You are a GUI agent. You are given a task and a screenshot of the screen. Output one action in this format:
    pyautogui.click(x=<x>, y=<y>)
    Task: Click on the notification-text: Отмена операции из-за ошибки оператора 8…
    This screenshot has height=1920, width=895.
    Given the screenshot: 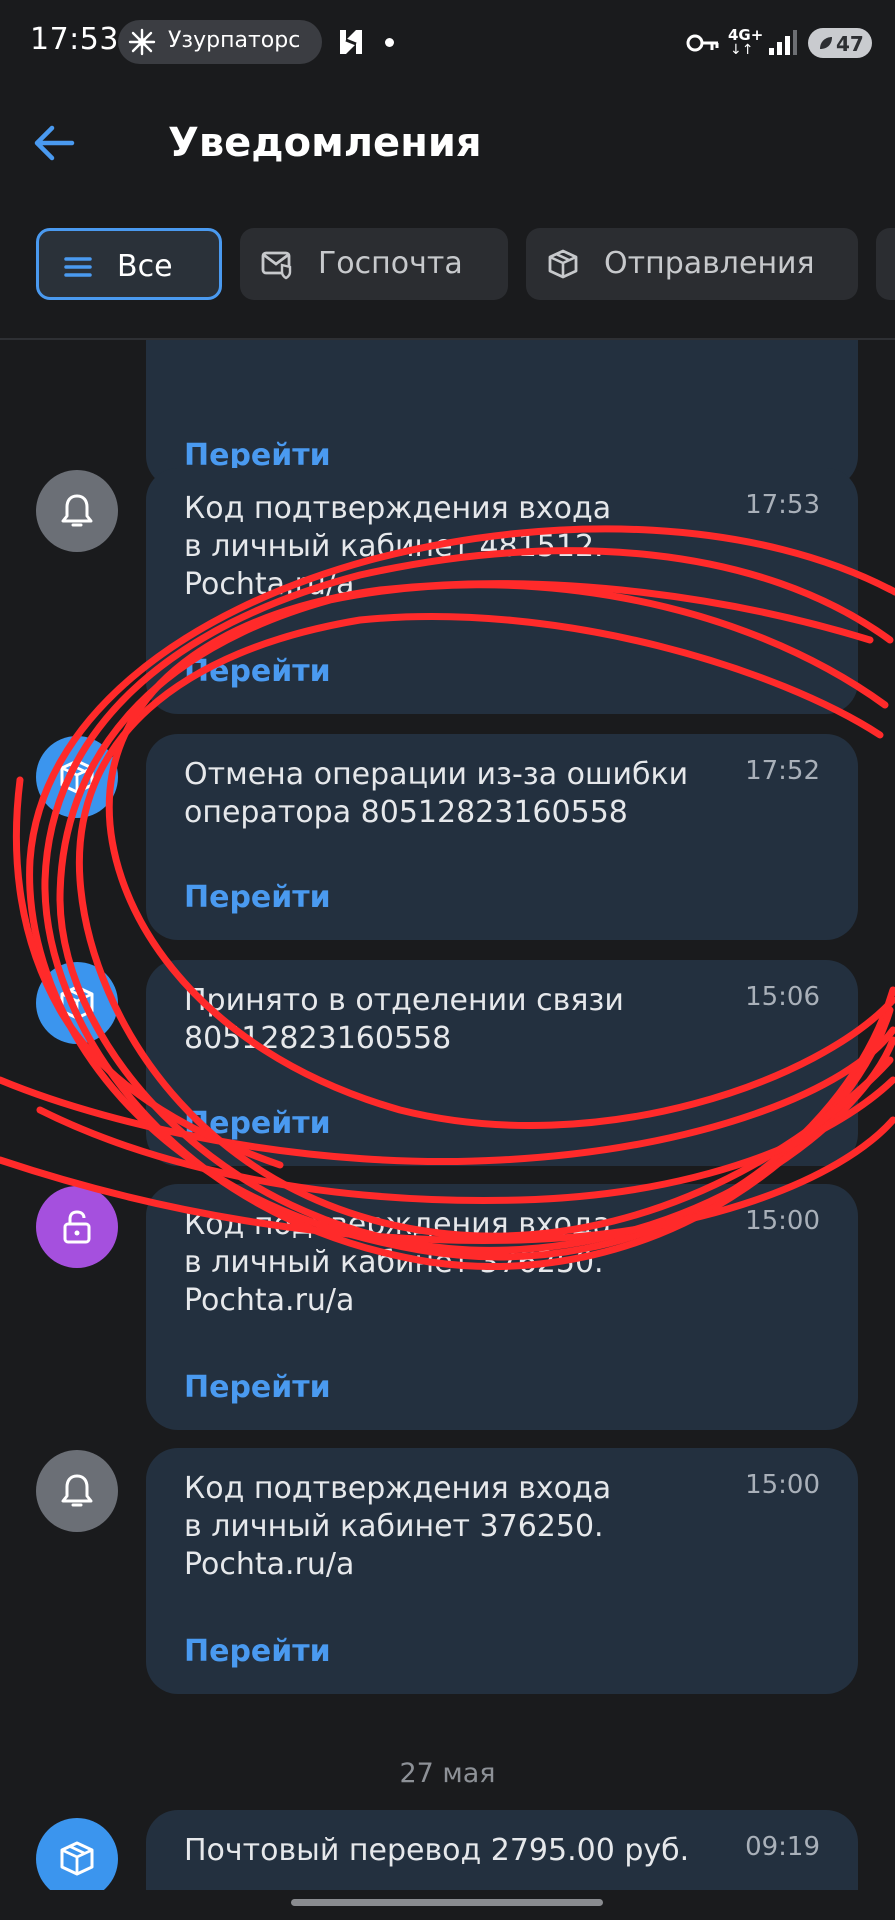 What is the action you would take?
    pyautogui.click(x=436, y=793)
    